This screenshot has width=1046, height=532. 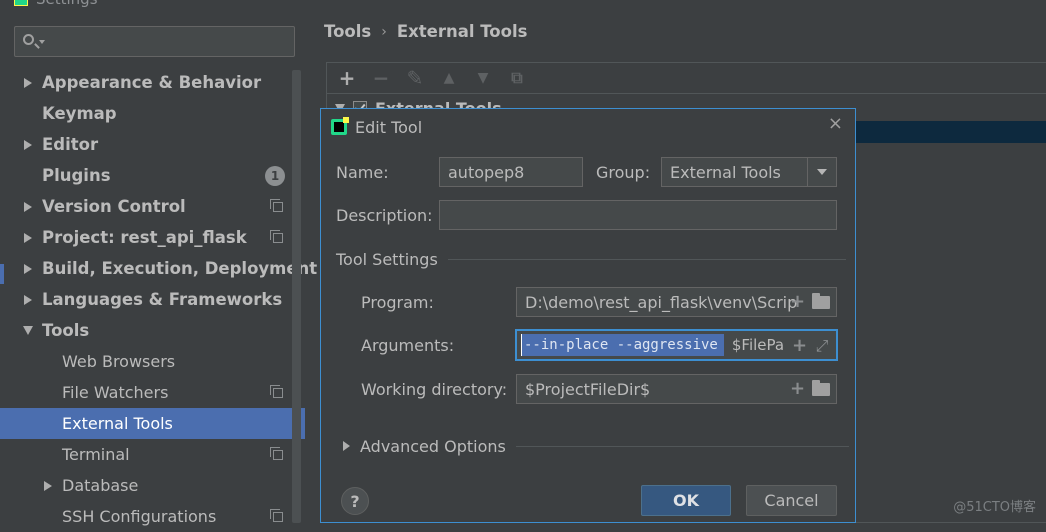 I want to click on dialog-title: Edit Tool, so click(x=389, y=127).